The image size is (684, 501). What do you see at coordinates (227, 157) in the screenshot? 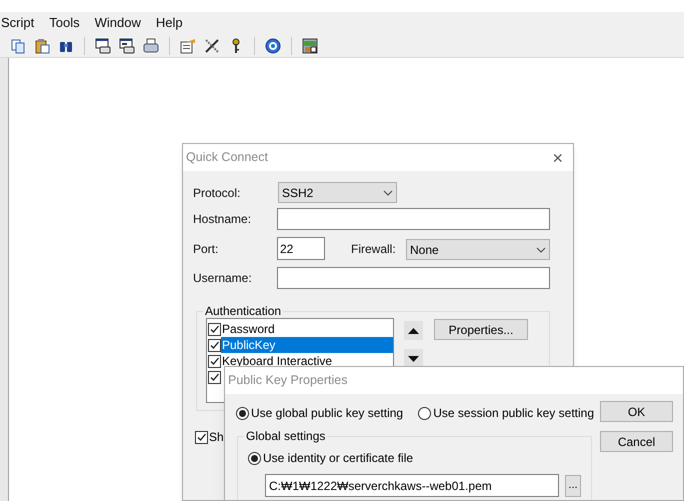
I see `window-title: Quick Connect` at bounding box center [227, 157].